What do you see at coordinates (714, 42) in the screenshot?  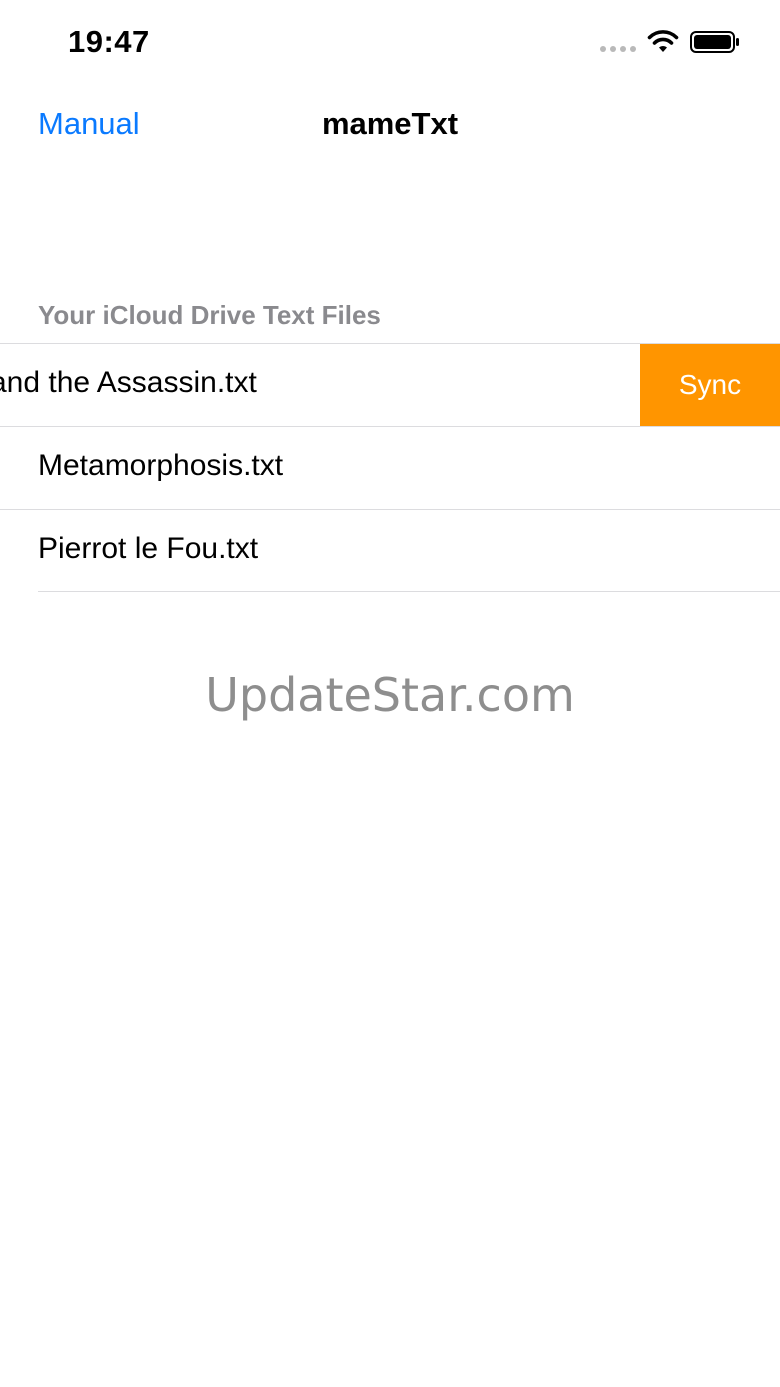 I see `battery-icon` at bounding box center [714, 42].